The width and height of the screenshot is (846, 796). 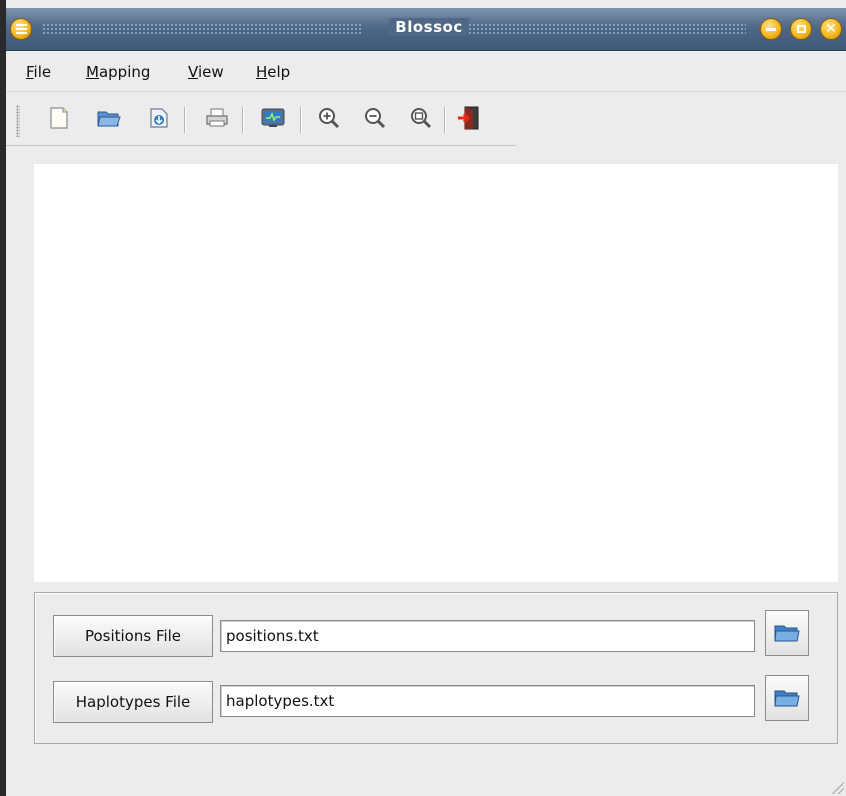 I want to click on open-button, so click(x=109, y=118).